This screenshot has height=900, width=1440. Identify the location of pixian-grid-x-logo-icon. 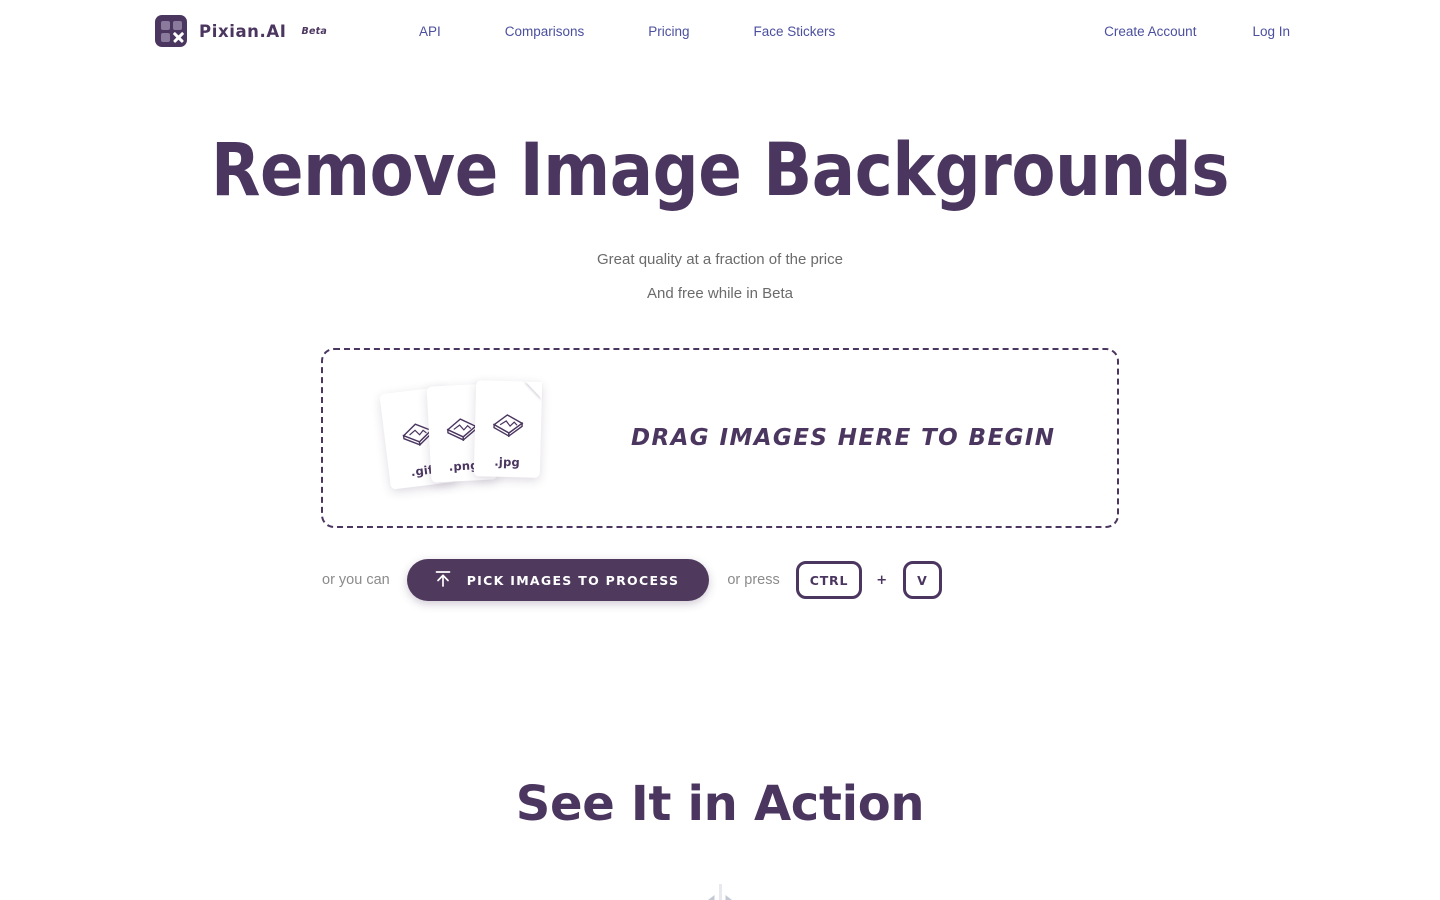
(171, 31).